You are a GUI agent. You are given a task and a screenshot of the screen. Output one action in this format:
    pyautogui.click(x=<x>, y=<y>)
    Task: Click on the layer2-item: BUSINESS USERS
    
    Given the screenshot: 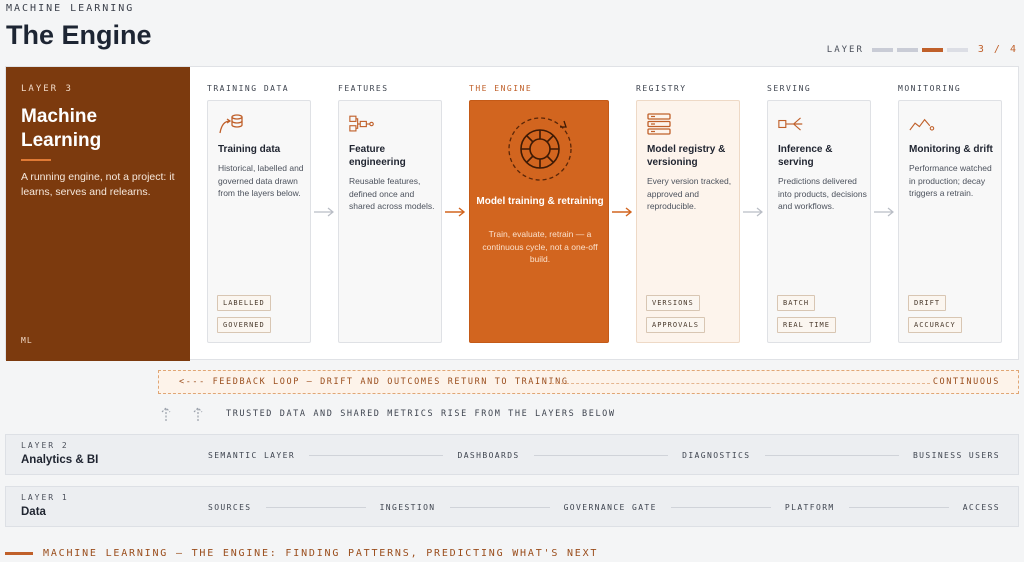 What is the action you would take?
    pyautogui.click(x=956, y=455)
    